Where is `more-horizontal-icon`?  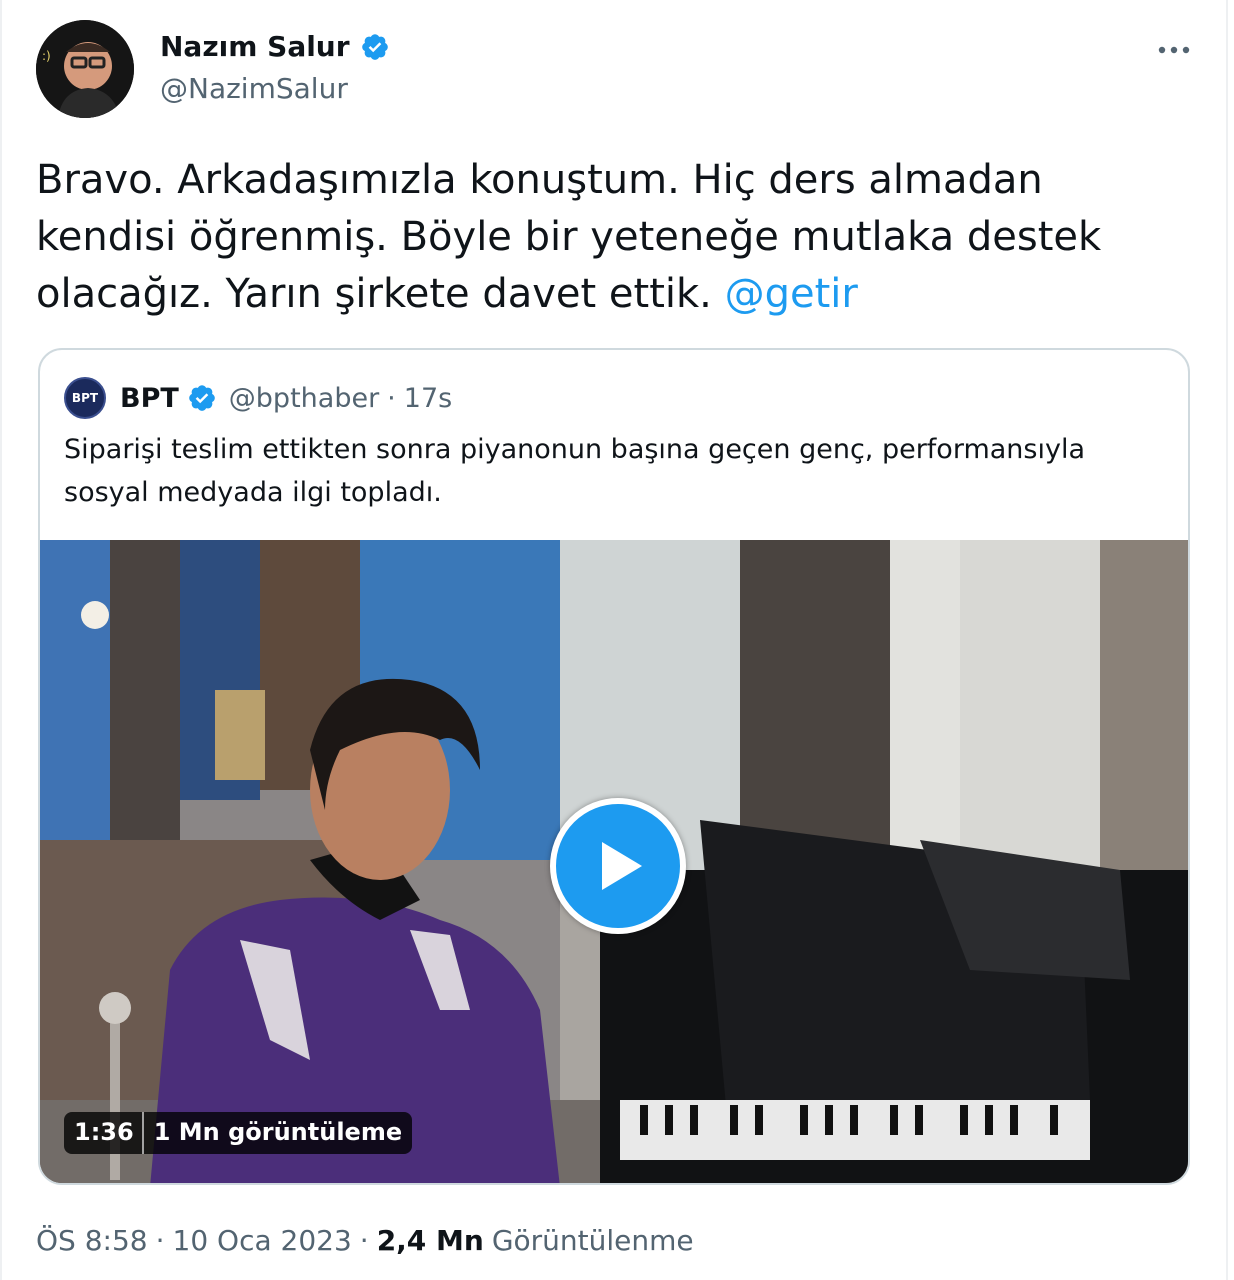 more-horizontal-icon is located at coordinates (1174, 48).